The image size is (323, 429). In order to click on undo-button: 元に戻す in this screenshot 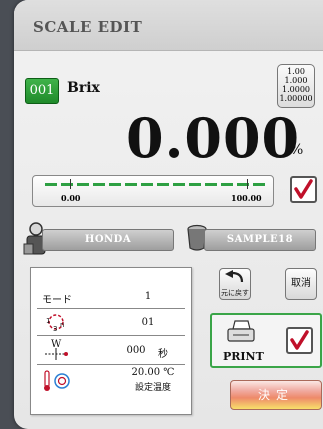, I will do `click(235, 284)`.